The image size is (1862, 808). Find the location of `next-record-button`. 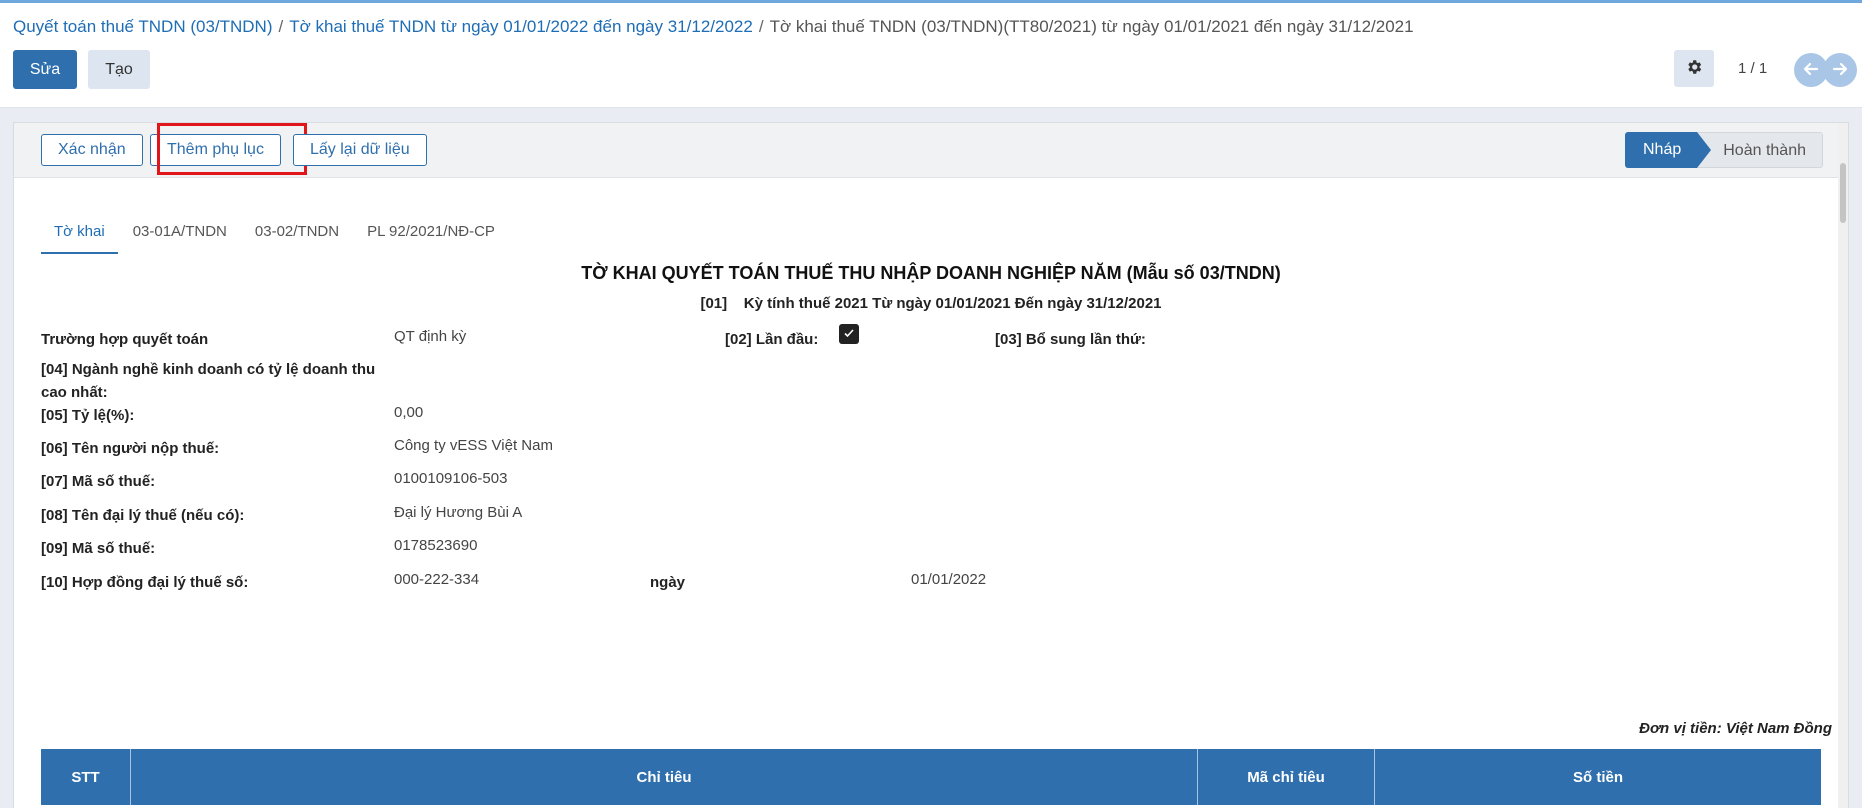

next-record-button is located at coordinates (1840, 70).